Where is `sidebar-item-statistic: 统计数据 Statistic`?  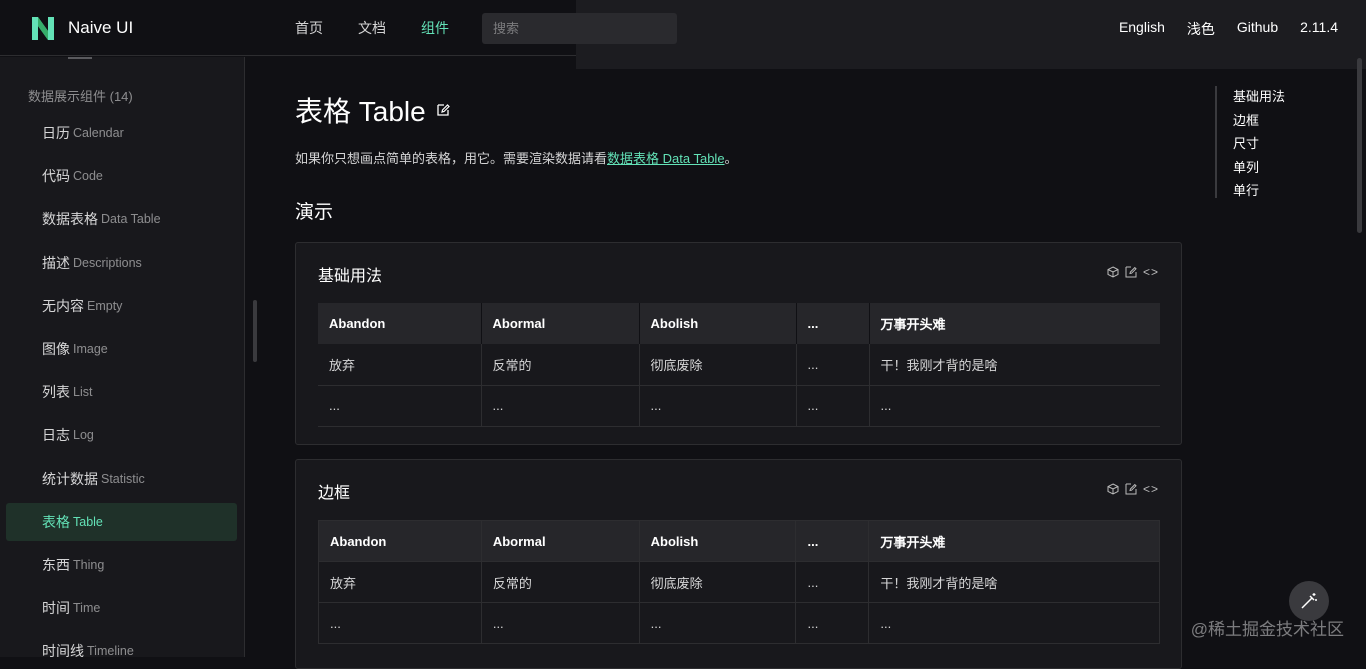
sidebar-item-statistic: 统计数据 Statistic is located at coordinates (121, 479).